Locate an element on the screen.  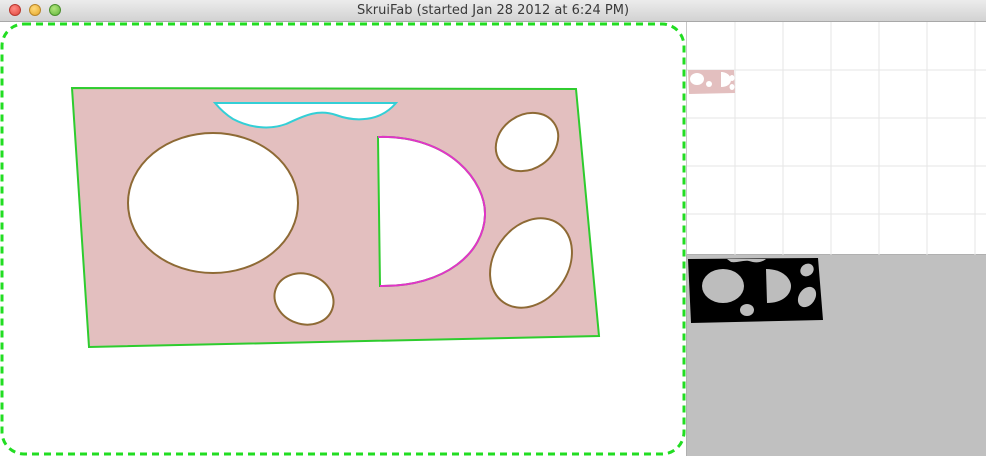
mask-shape is located at coordinates (755, 290).